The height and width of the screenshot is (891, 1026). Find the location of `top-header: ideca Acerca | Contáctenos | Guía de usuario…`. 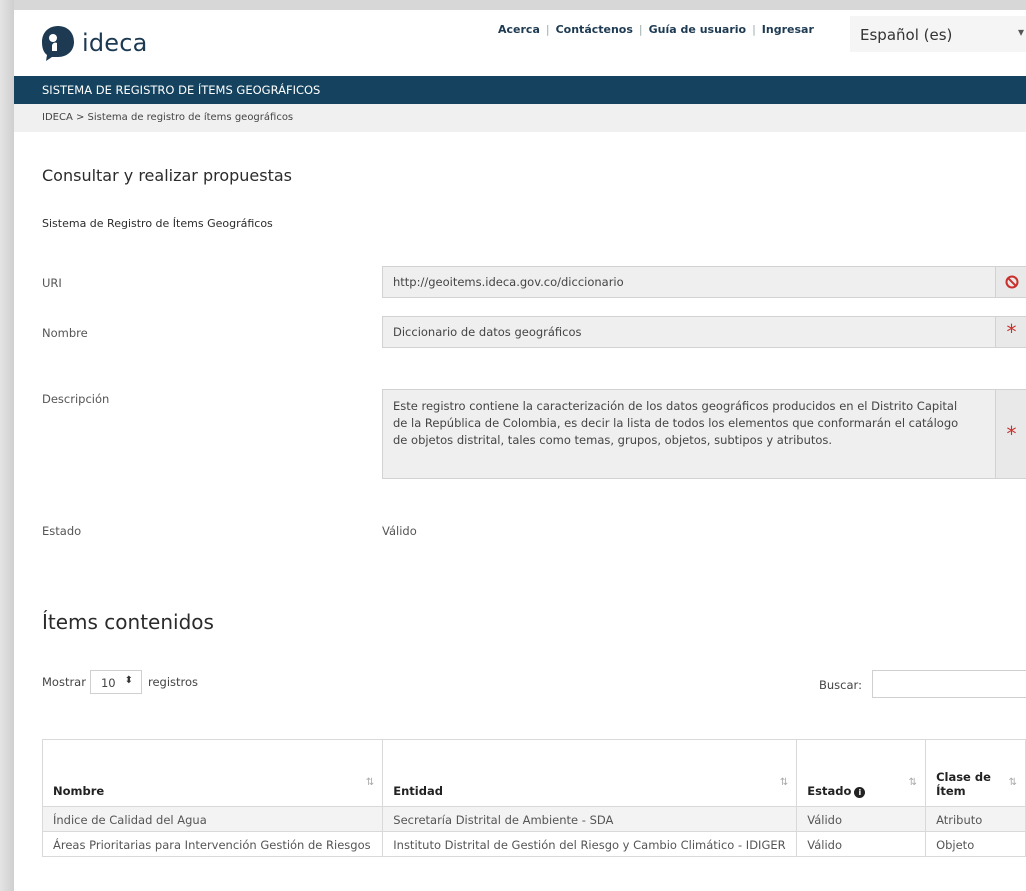

top-header: ideca Acerca | Contáctenos | Guía de usuario… is located at coordinates (520, 43).